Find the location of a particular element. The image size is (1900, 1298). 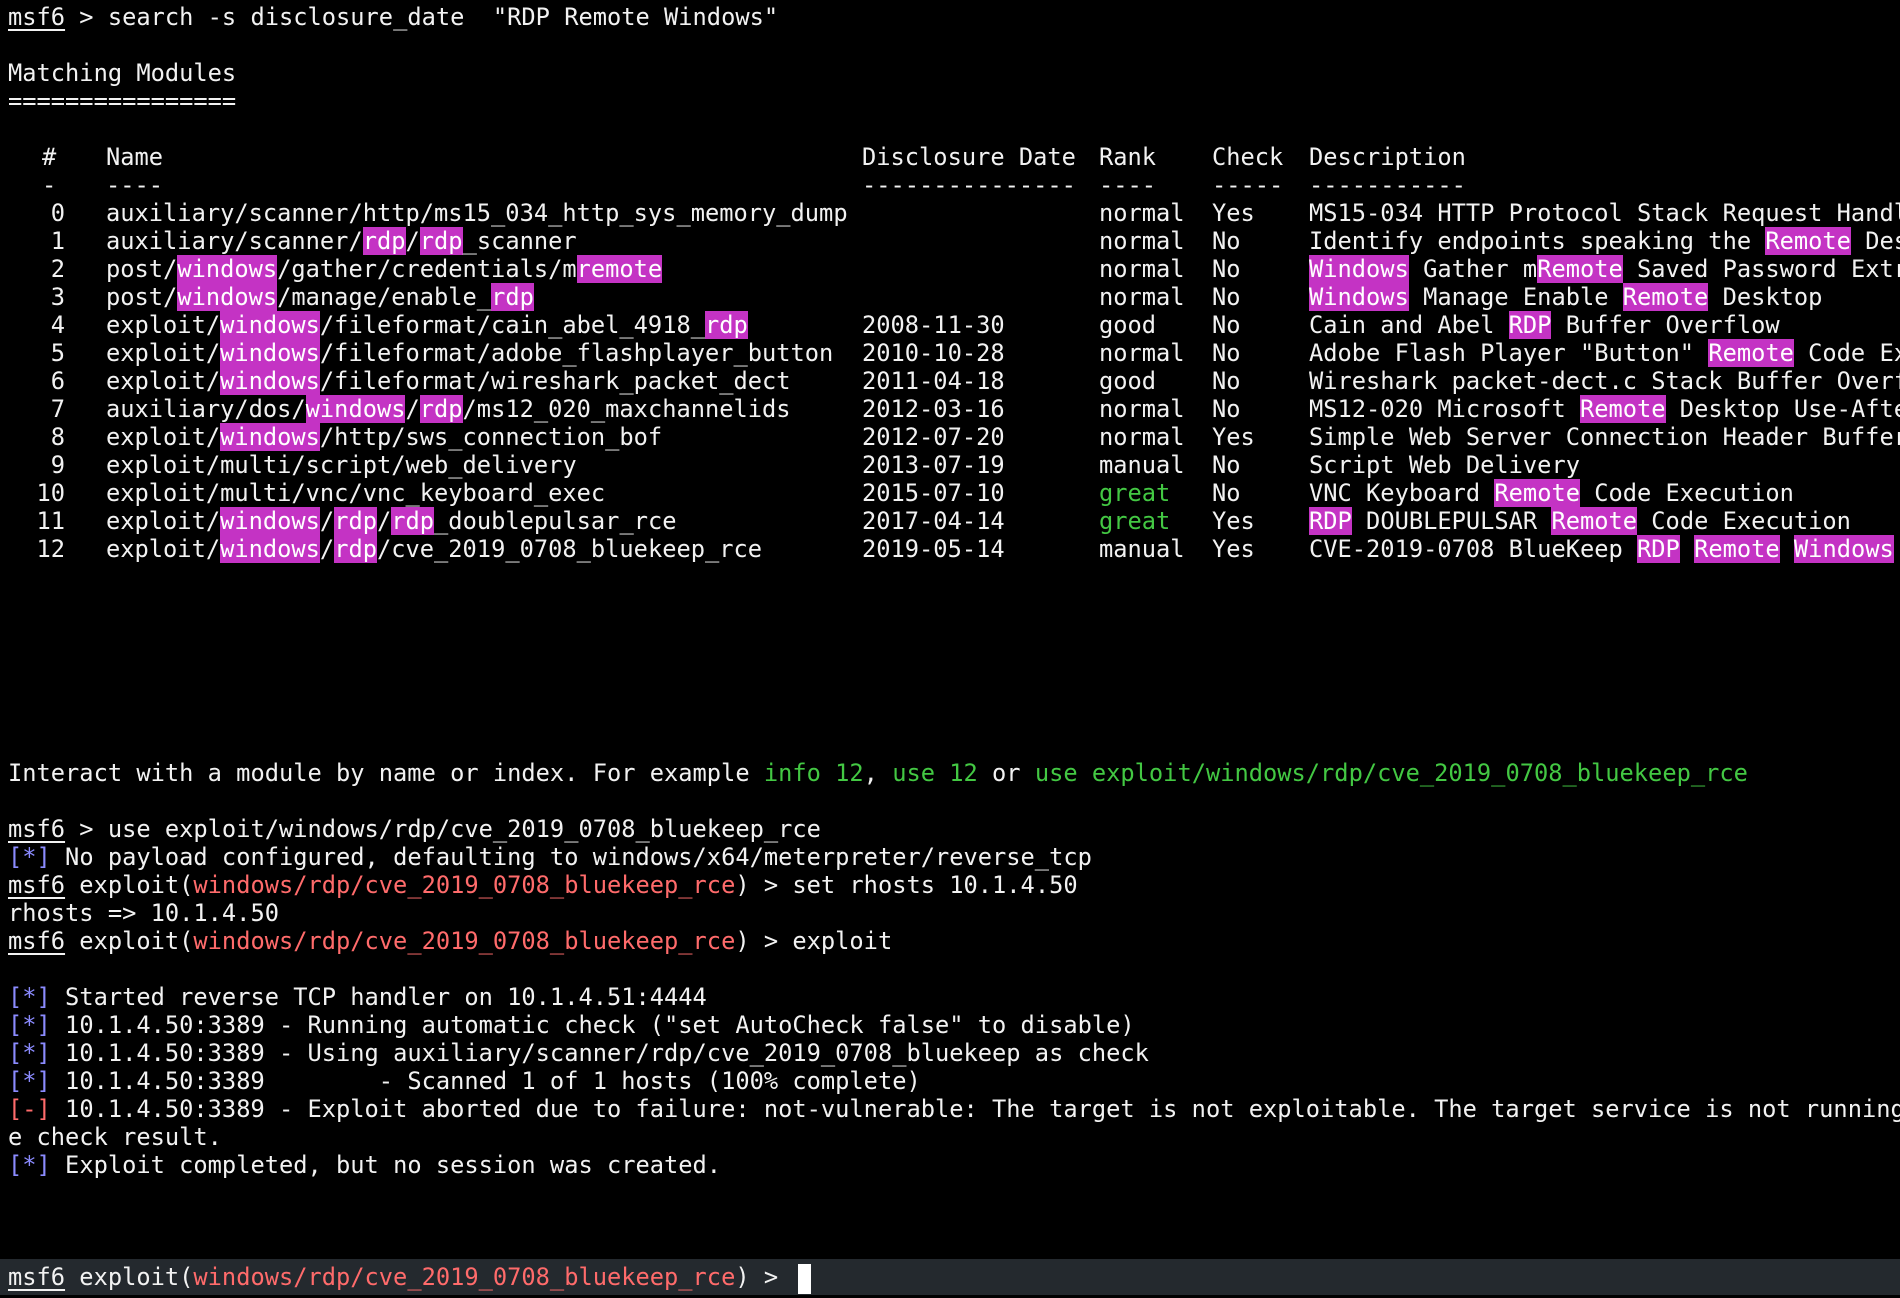

exploit-command: exploit is located at coordinates (842, 941).